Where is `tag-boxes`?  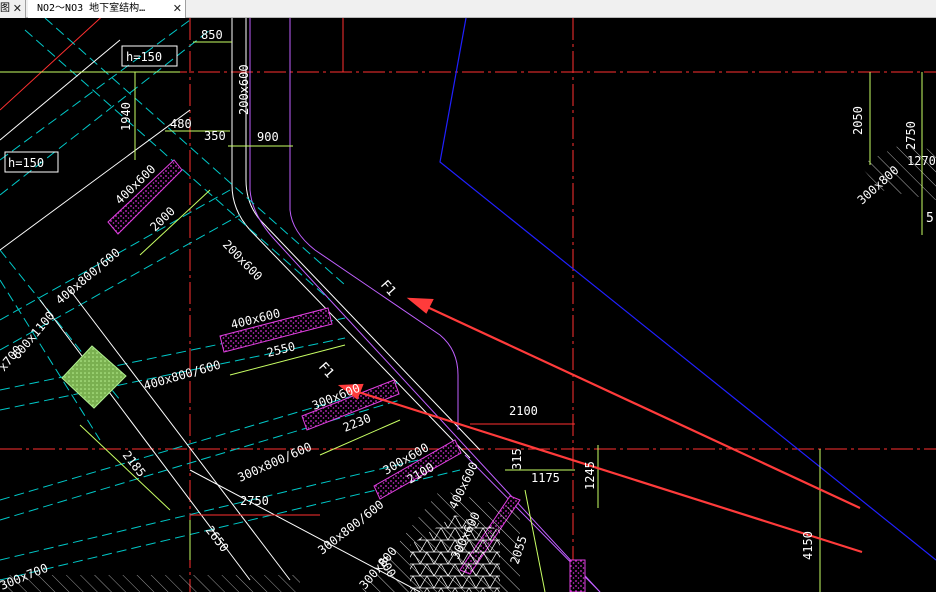 tag-boxes is located at coordinates (91, 109).